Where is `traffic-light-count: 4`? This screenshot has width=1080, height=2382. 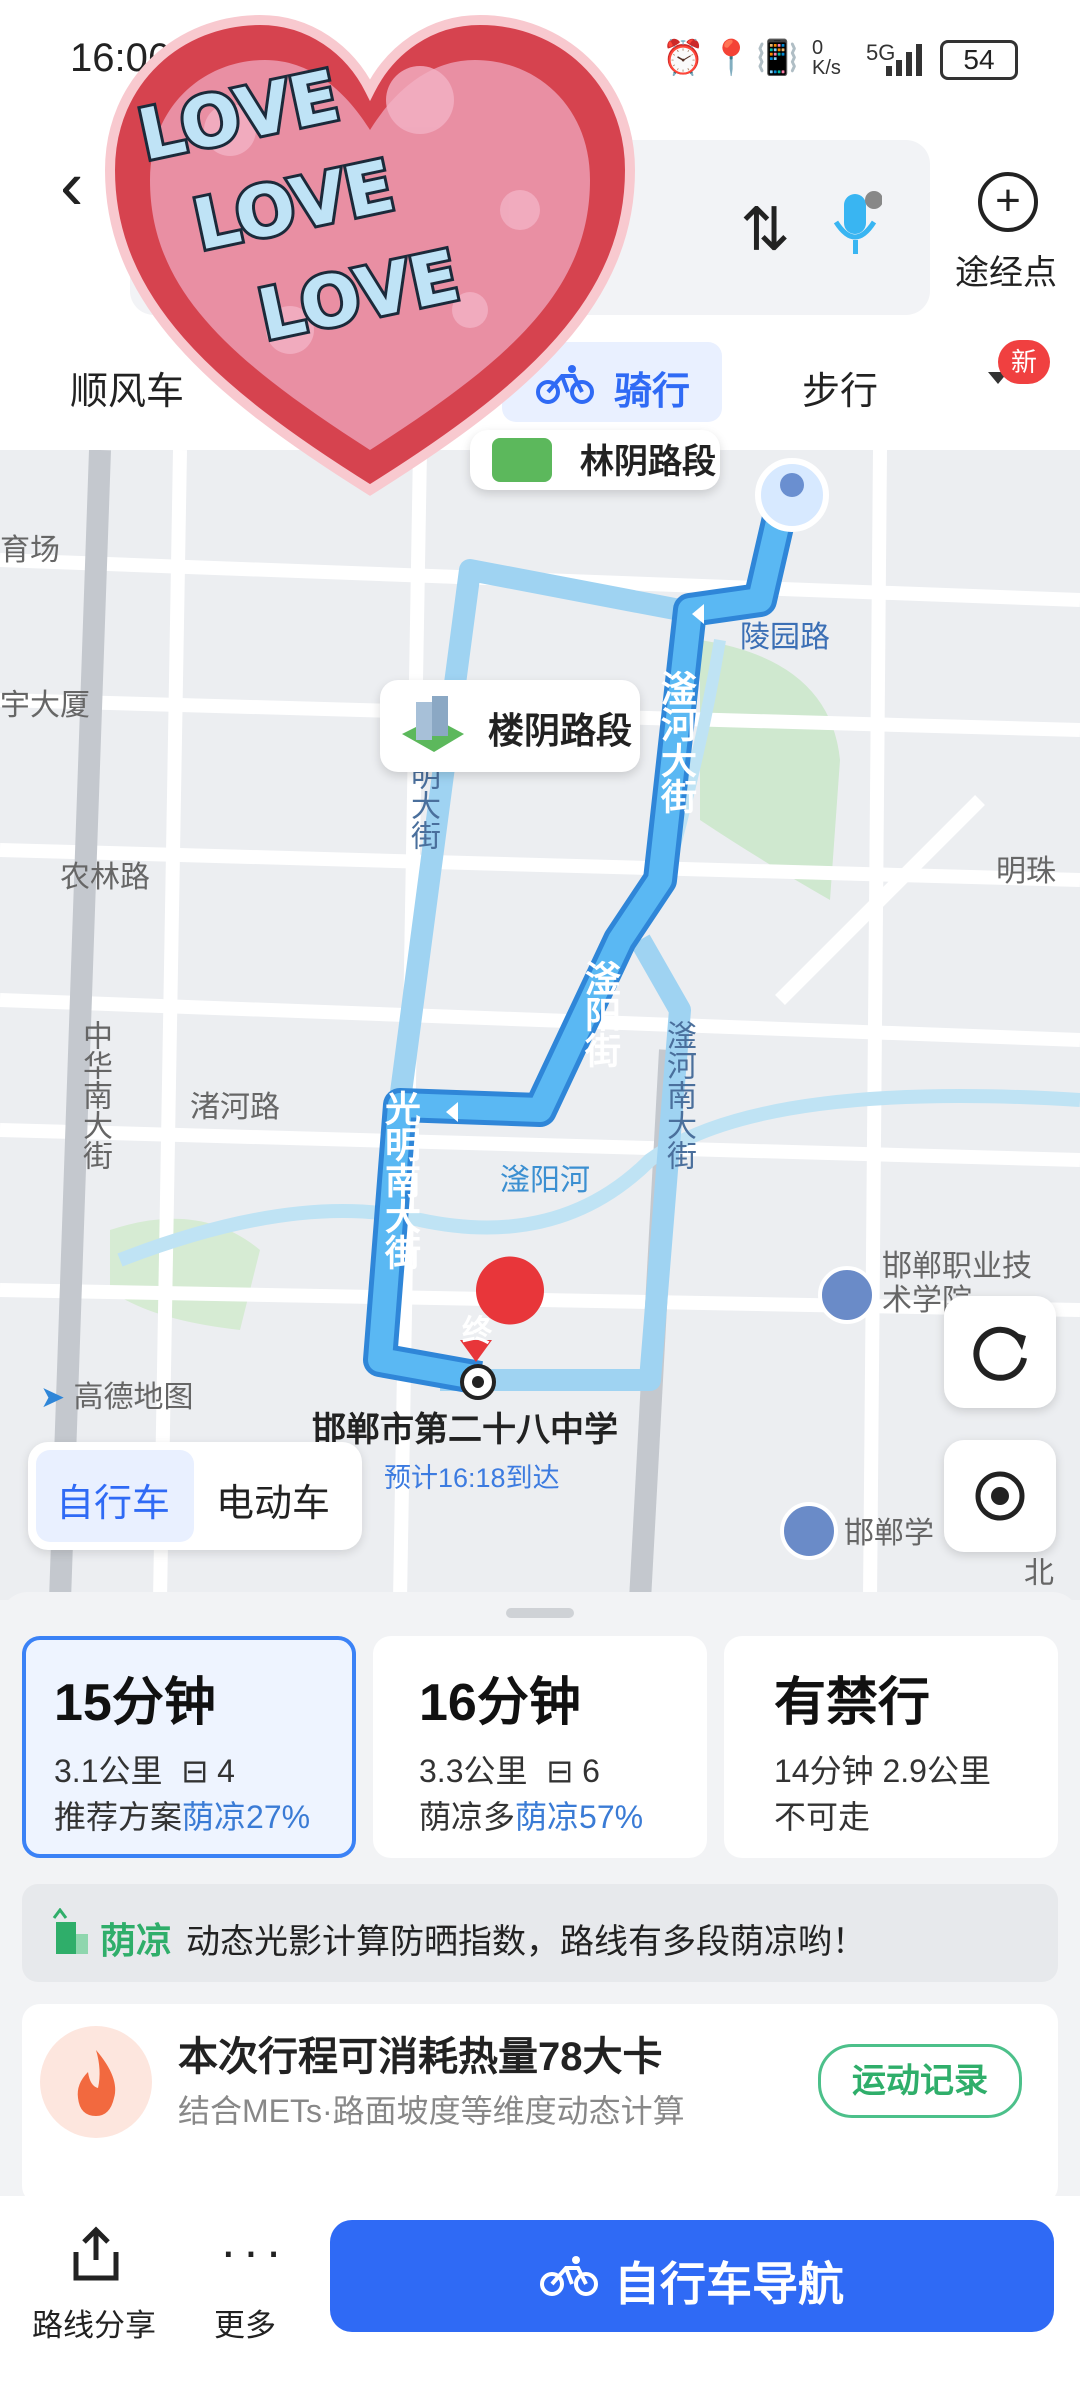 traffic-light-count: 4 is located at coordinates (226, 1771).